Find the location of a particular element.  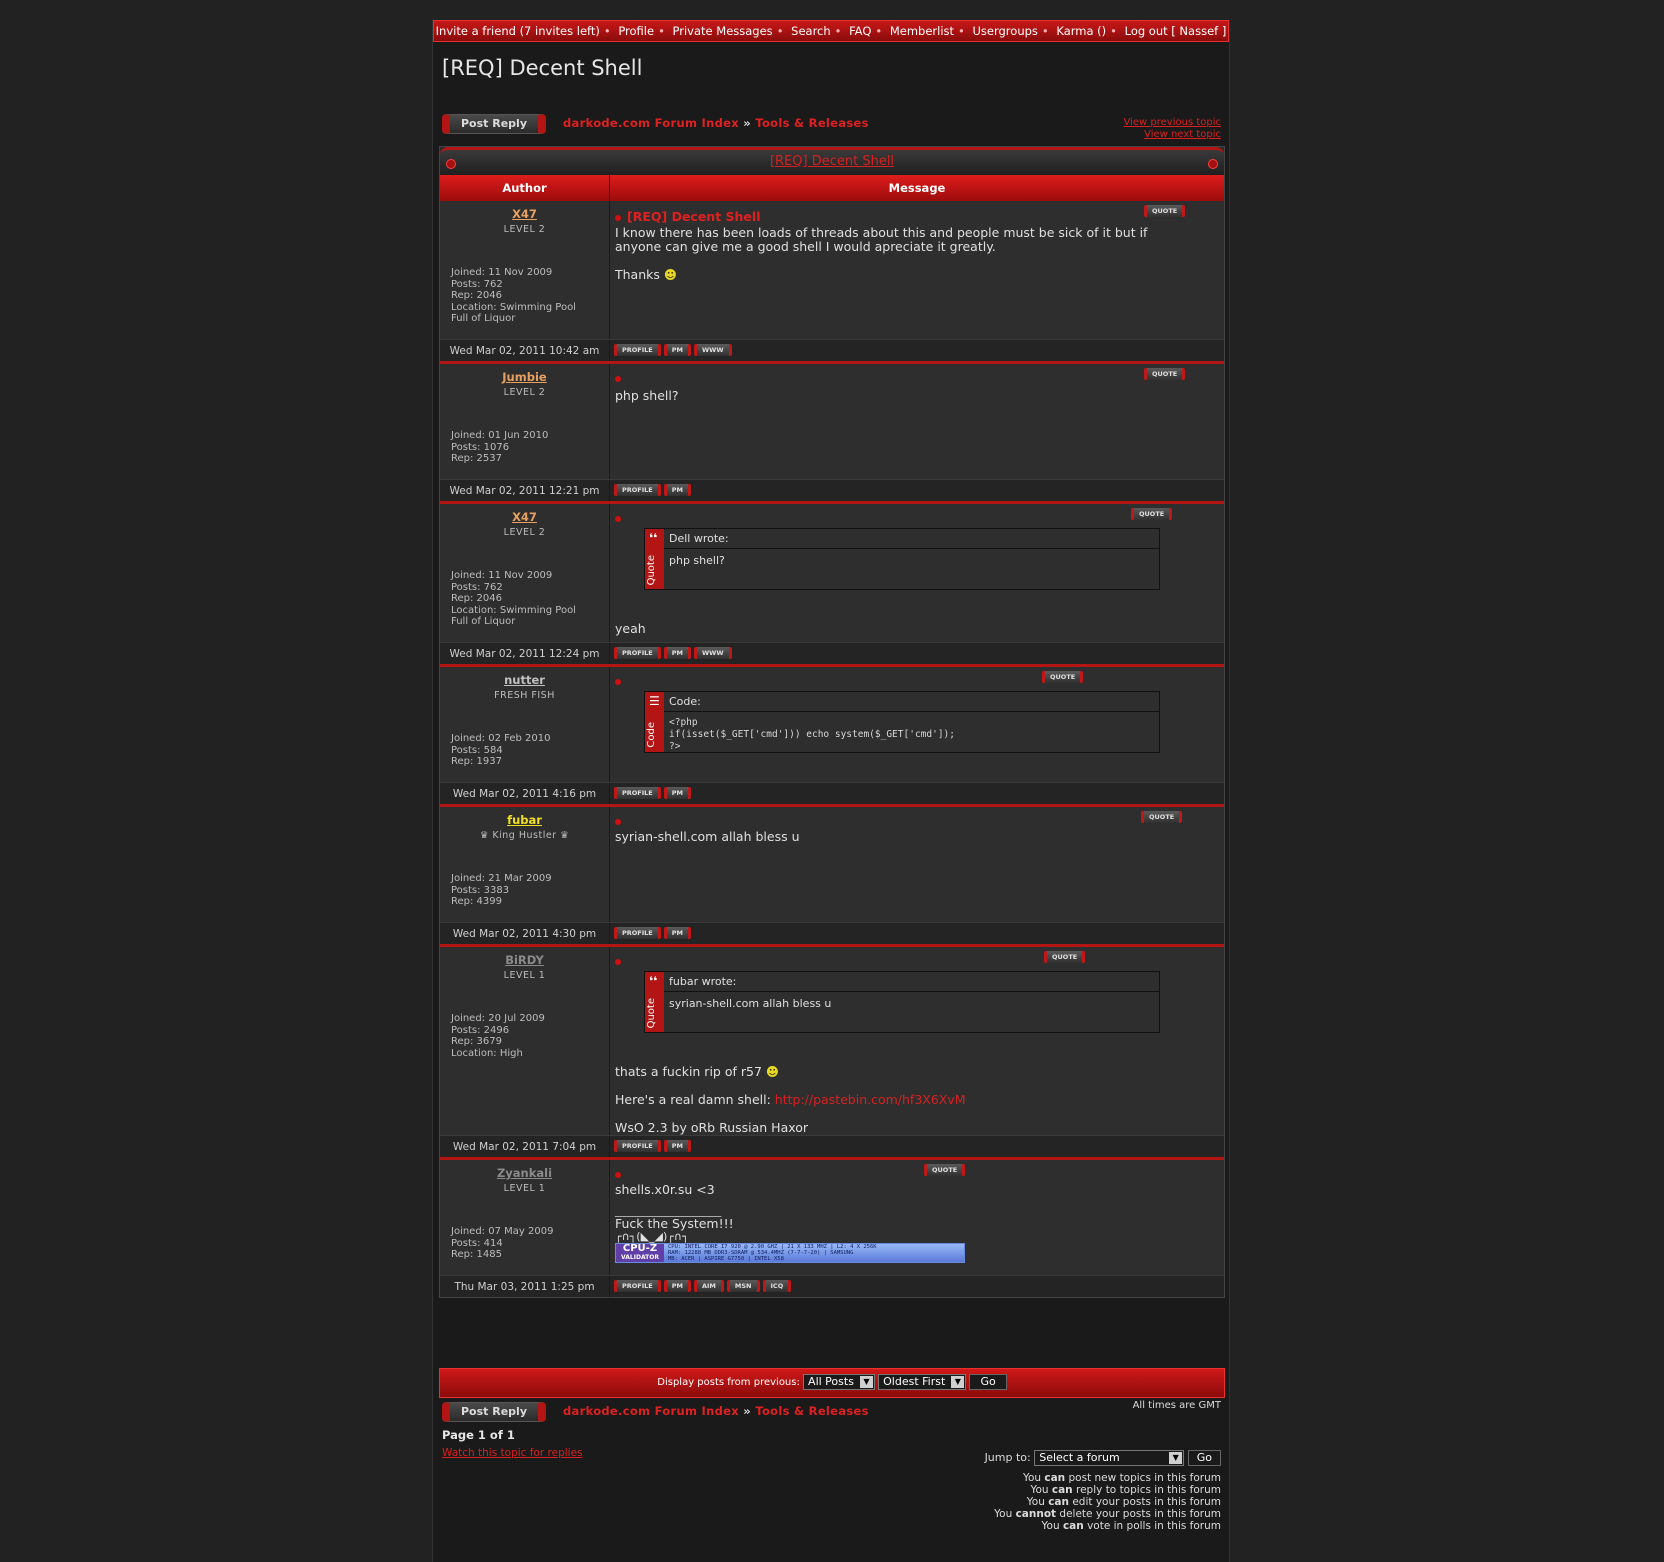

user-joined: Joined: 11 Nov 2009 is located at coordinates (502, 272).